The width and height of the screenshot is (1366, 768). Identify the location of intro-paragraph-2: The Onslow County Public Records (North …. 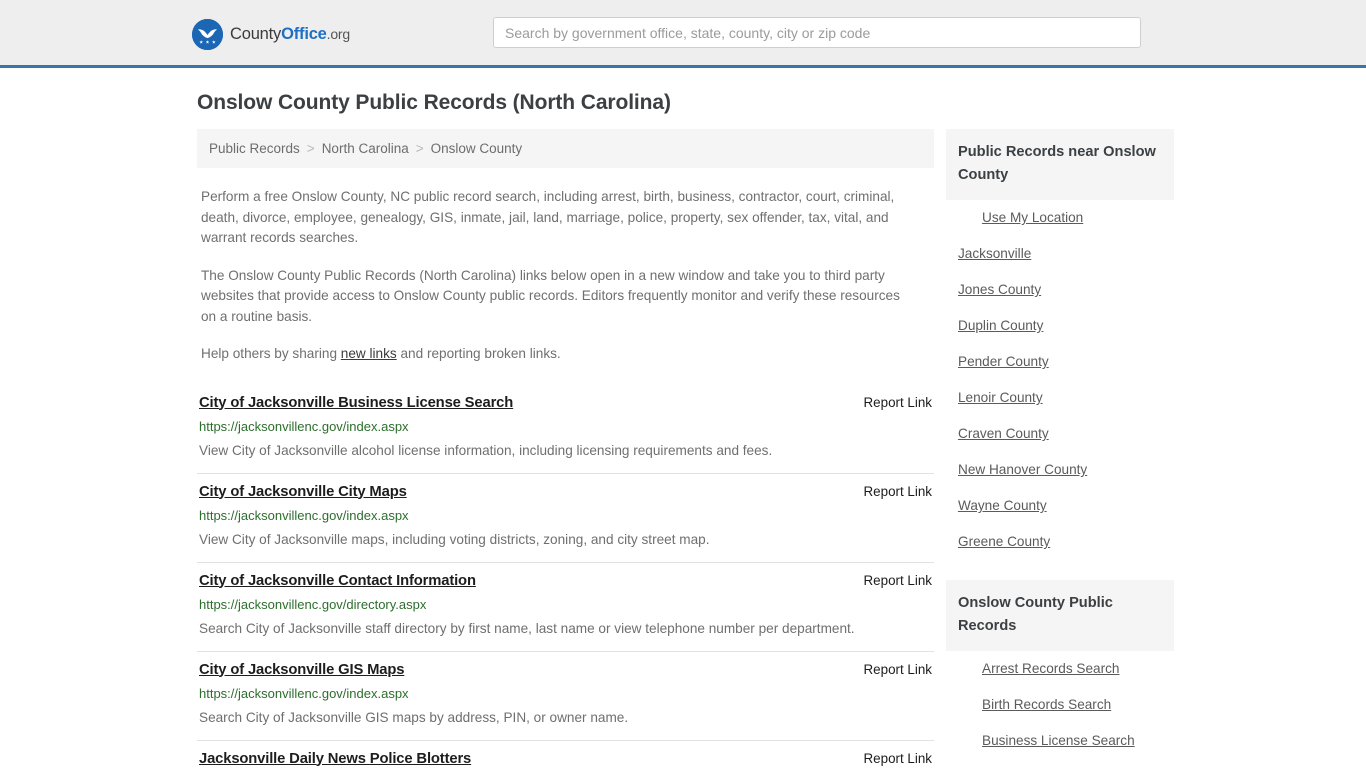
(550, 295).